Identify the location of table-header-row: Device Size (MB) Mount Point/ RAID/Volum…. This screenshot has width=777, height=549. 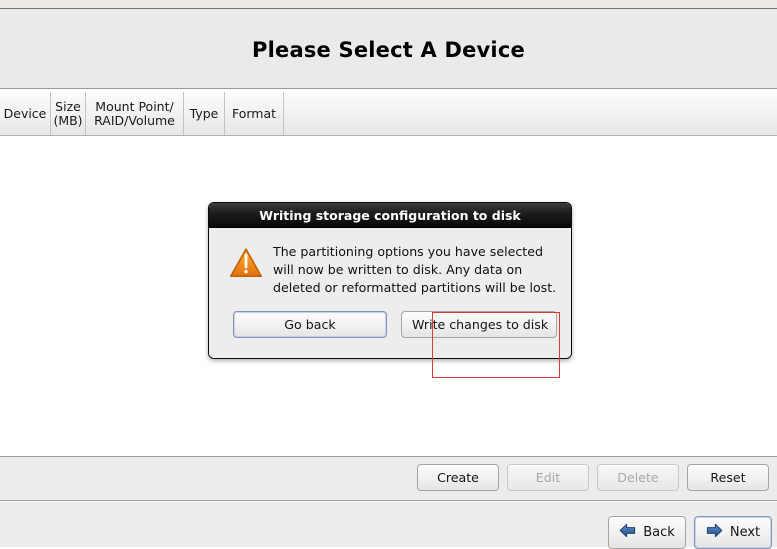
(388, 114).